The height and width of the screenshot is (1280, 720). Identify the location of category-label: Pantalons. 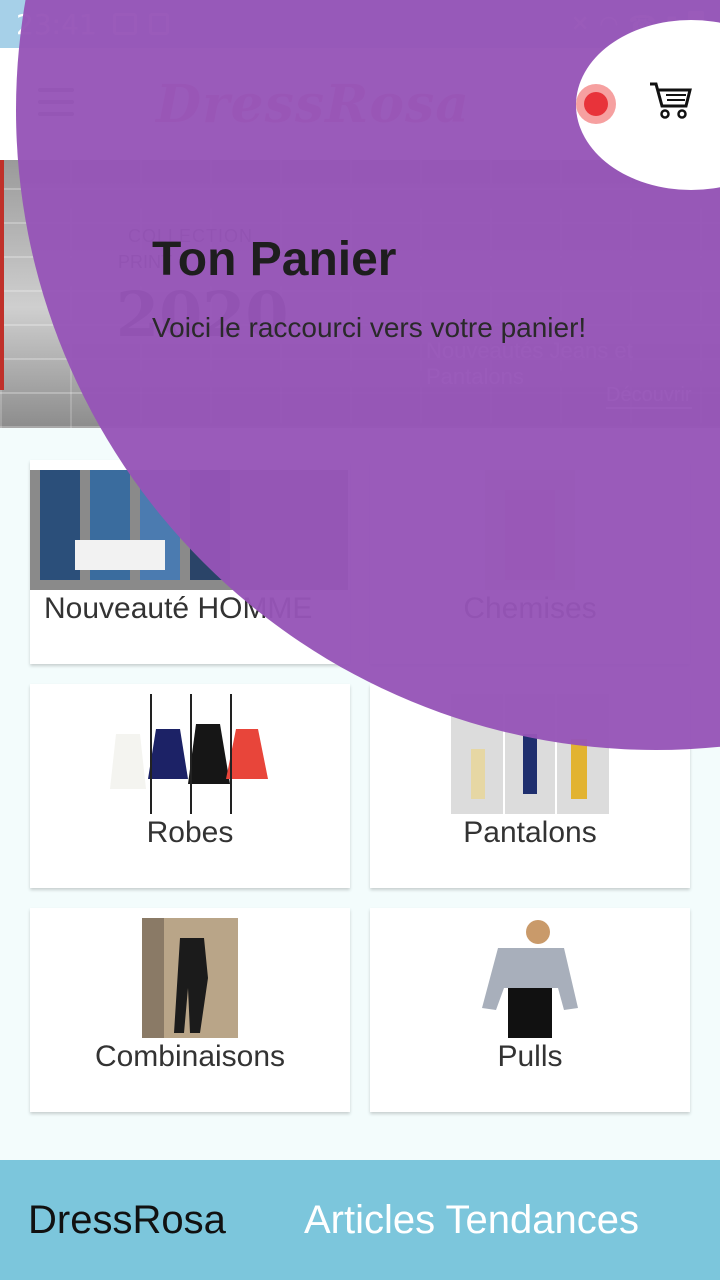
(530, 832).